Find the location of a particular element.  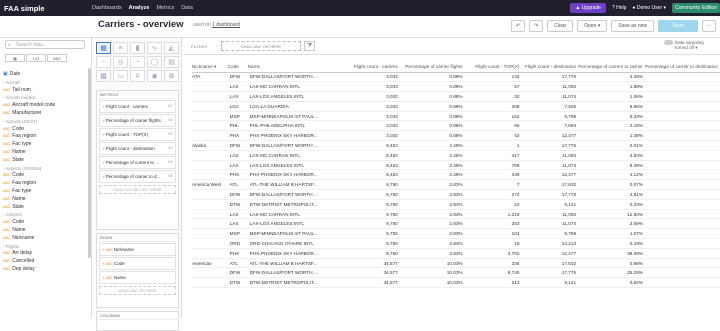

save-button: Save is located at coordinates (678, 26).